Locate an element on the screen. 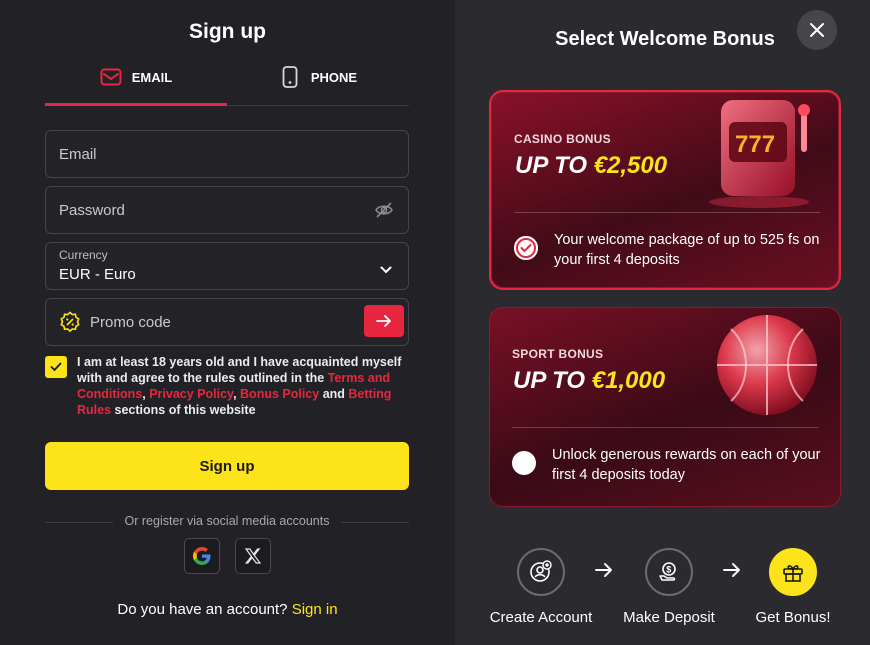 This screenshot has width=870, height=645. tab-phone-label: PHONE is located at coordinates (334, 77).